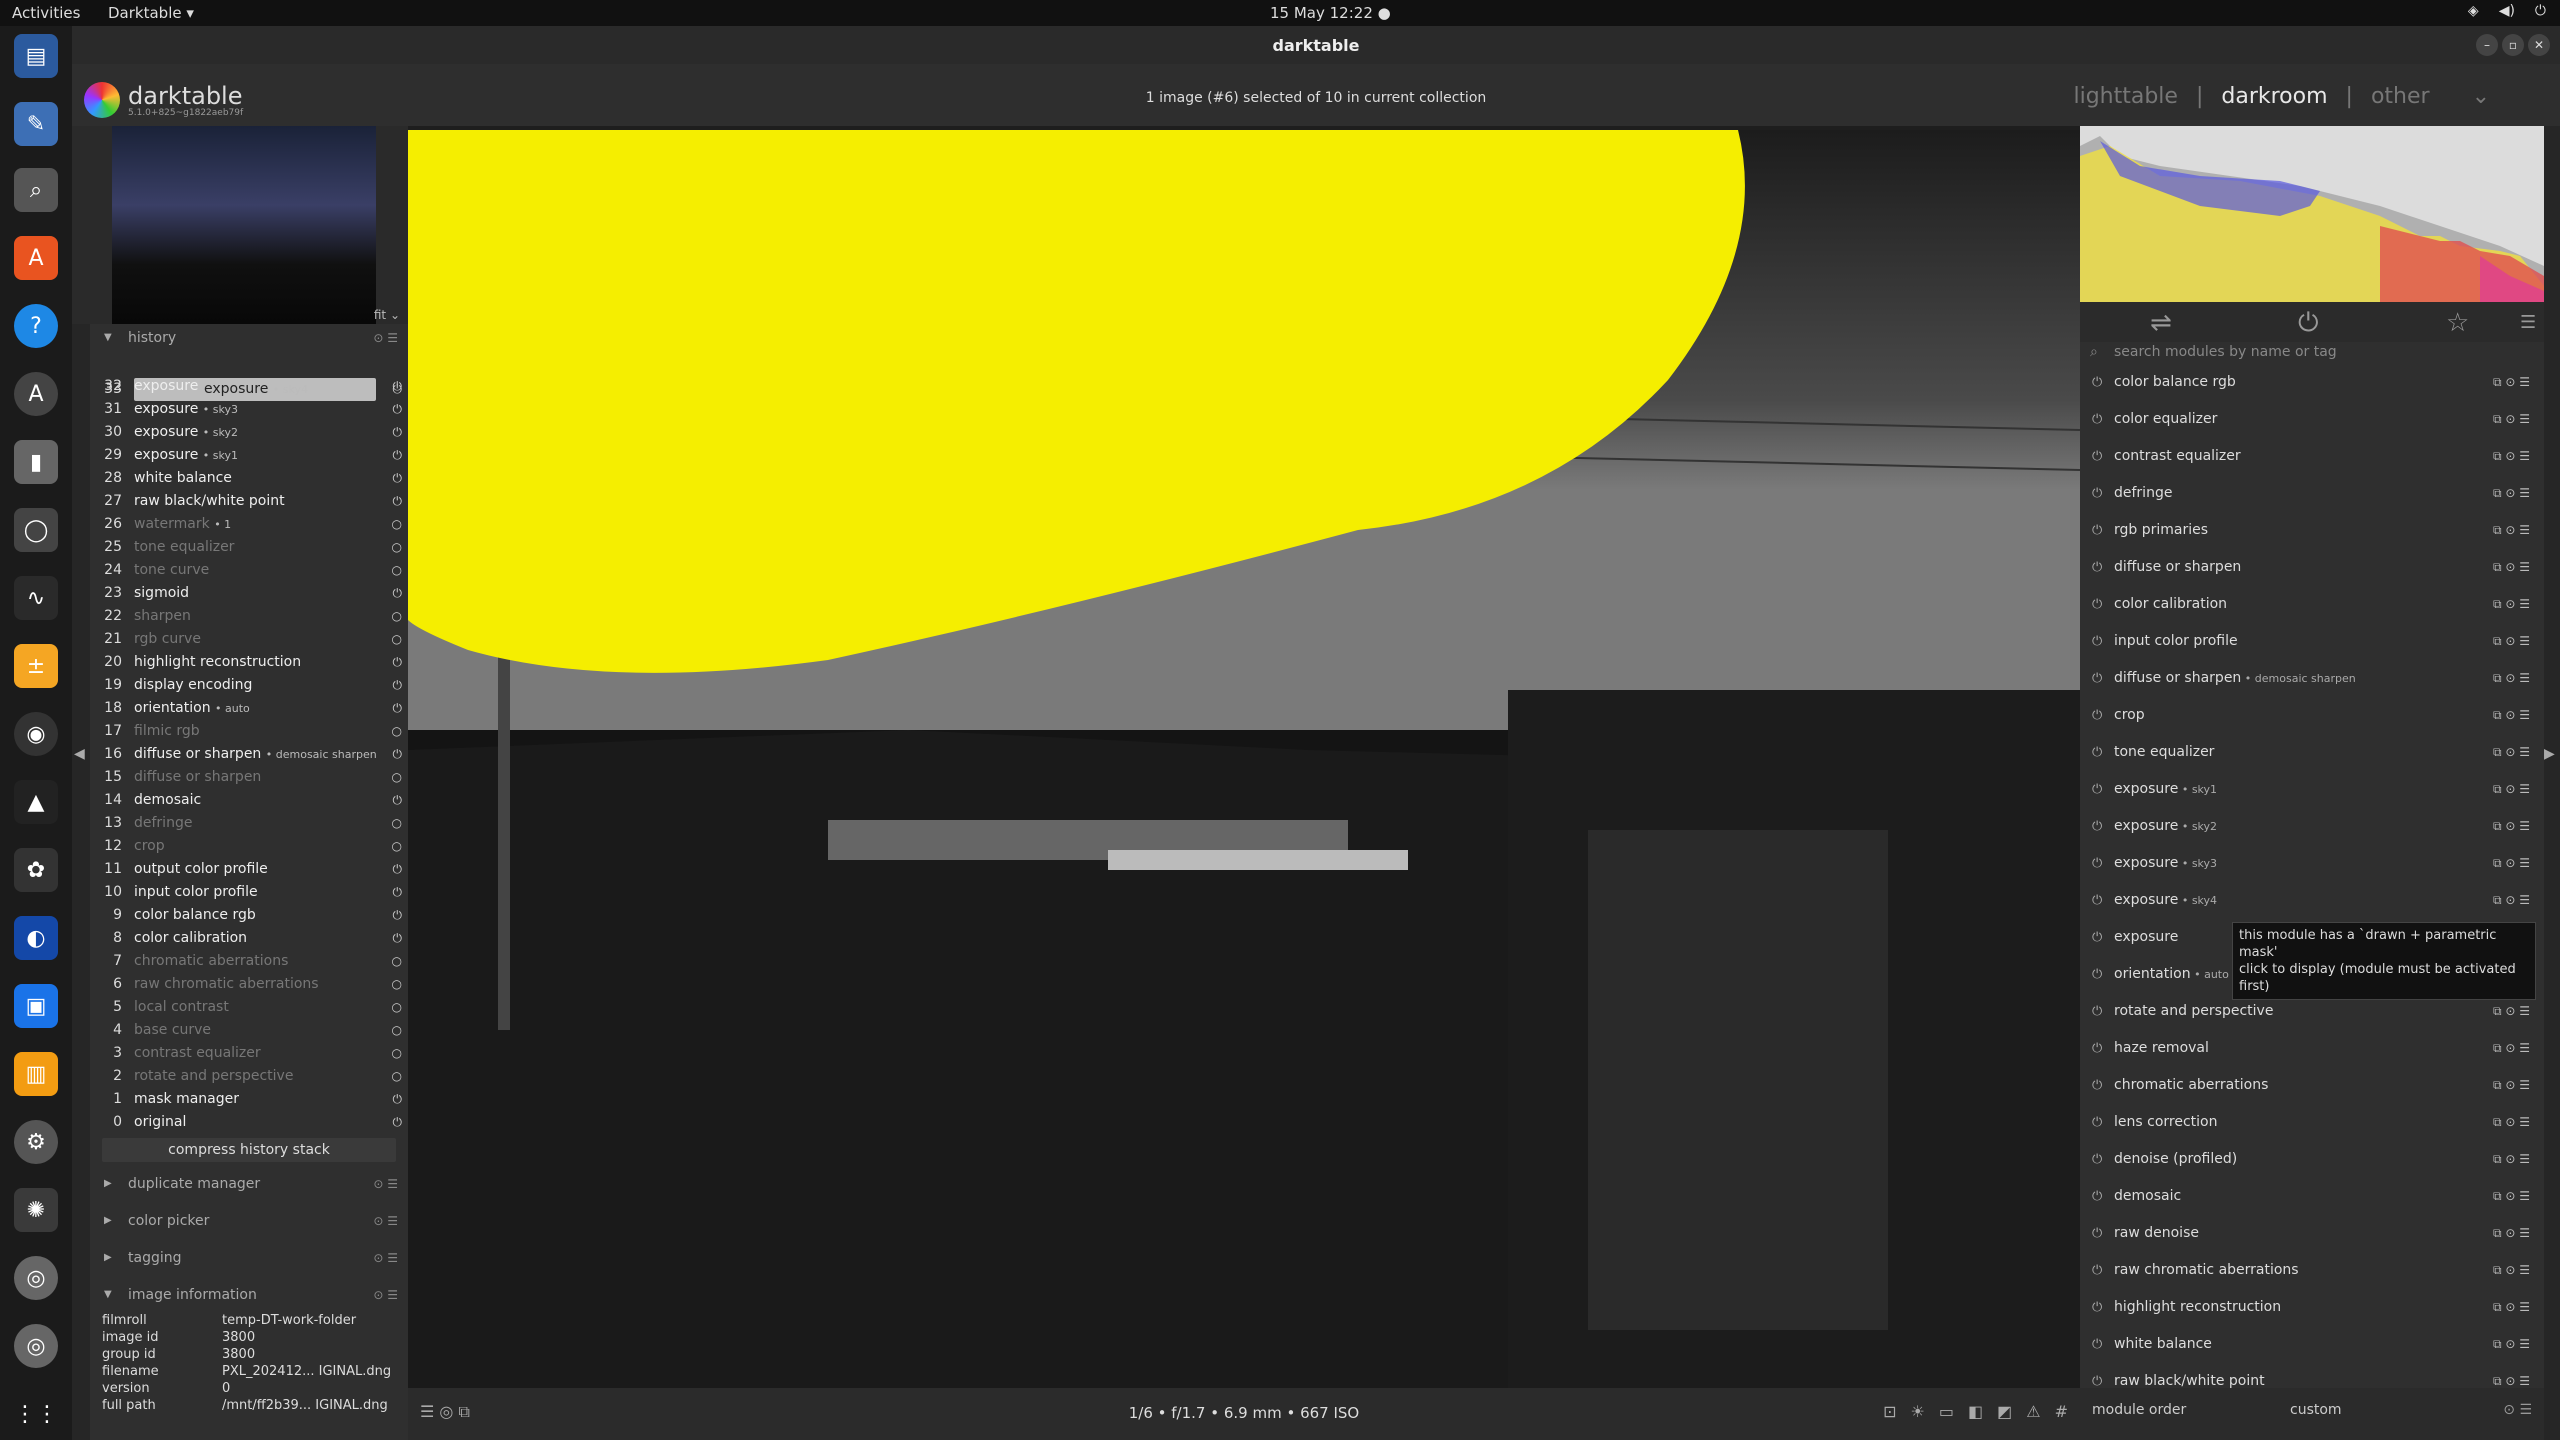 This screenshot has width=2560, height=1440. What do you see at coordinates (2312, 493) in the screenshot?
I see `module-item: ⏻ defringe ⧉ ⊙ ☰` at bounding box center [2312, 493].